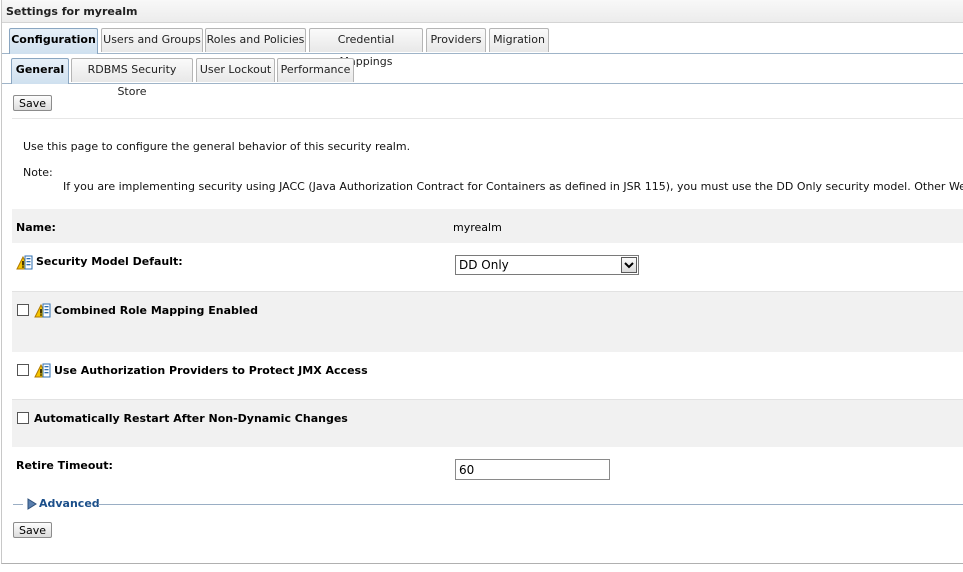 This screenshot has width=963, height=572. What do you see at coordinates (487, 321) in the screenshot?
I see `combined-role-mapping-row: Combined Role Mapping Enabled` at bounding box center [487, 321].